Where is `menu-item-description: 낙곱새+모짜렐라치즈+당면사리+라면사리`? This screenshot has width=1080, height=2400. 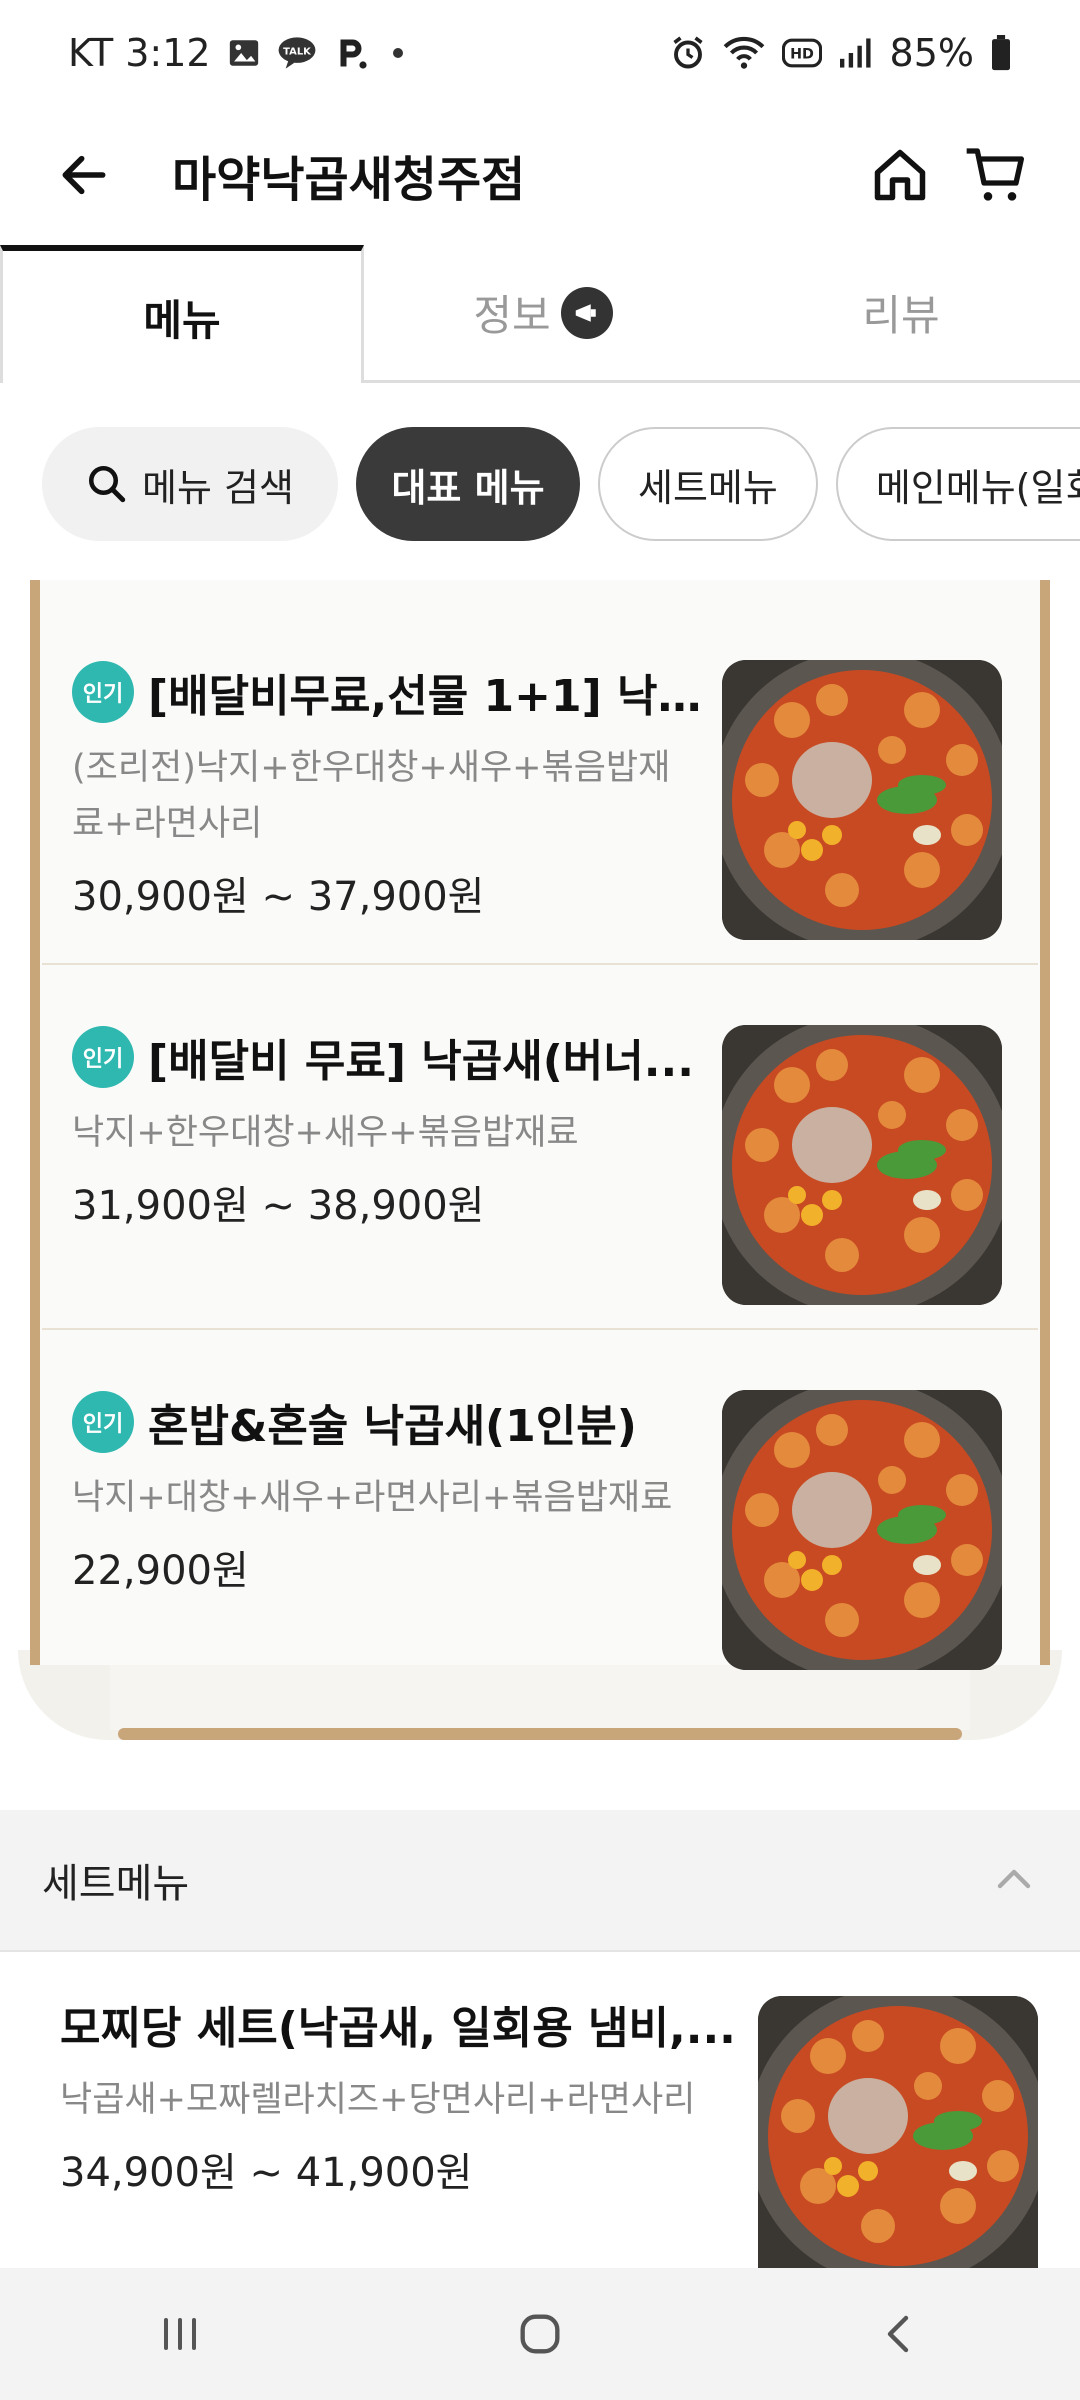
menu-item-description: 낙곱새+모짜렐라치즈+당면사리+라면사리 is located at coordinates (378, 2100).